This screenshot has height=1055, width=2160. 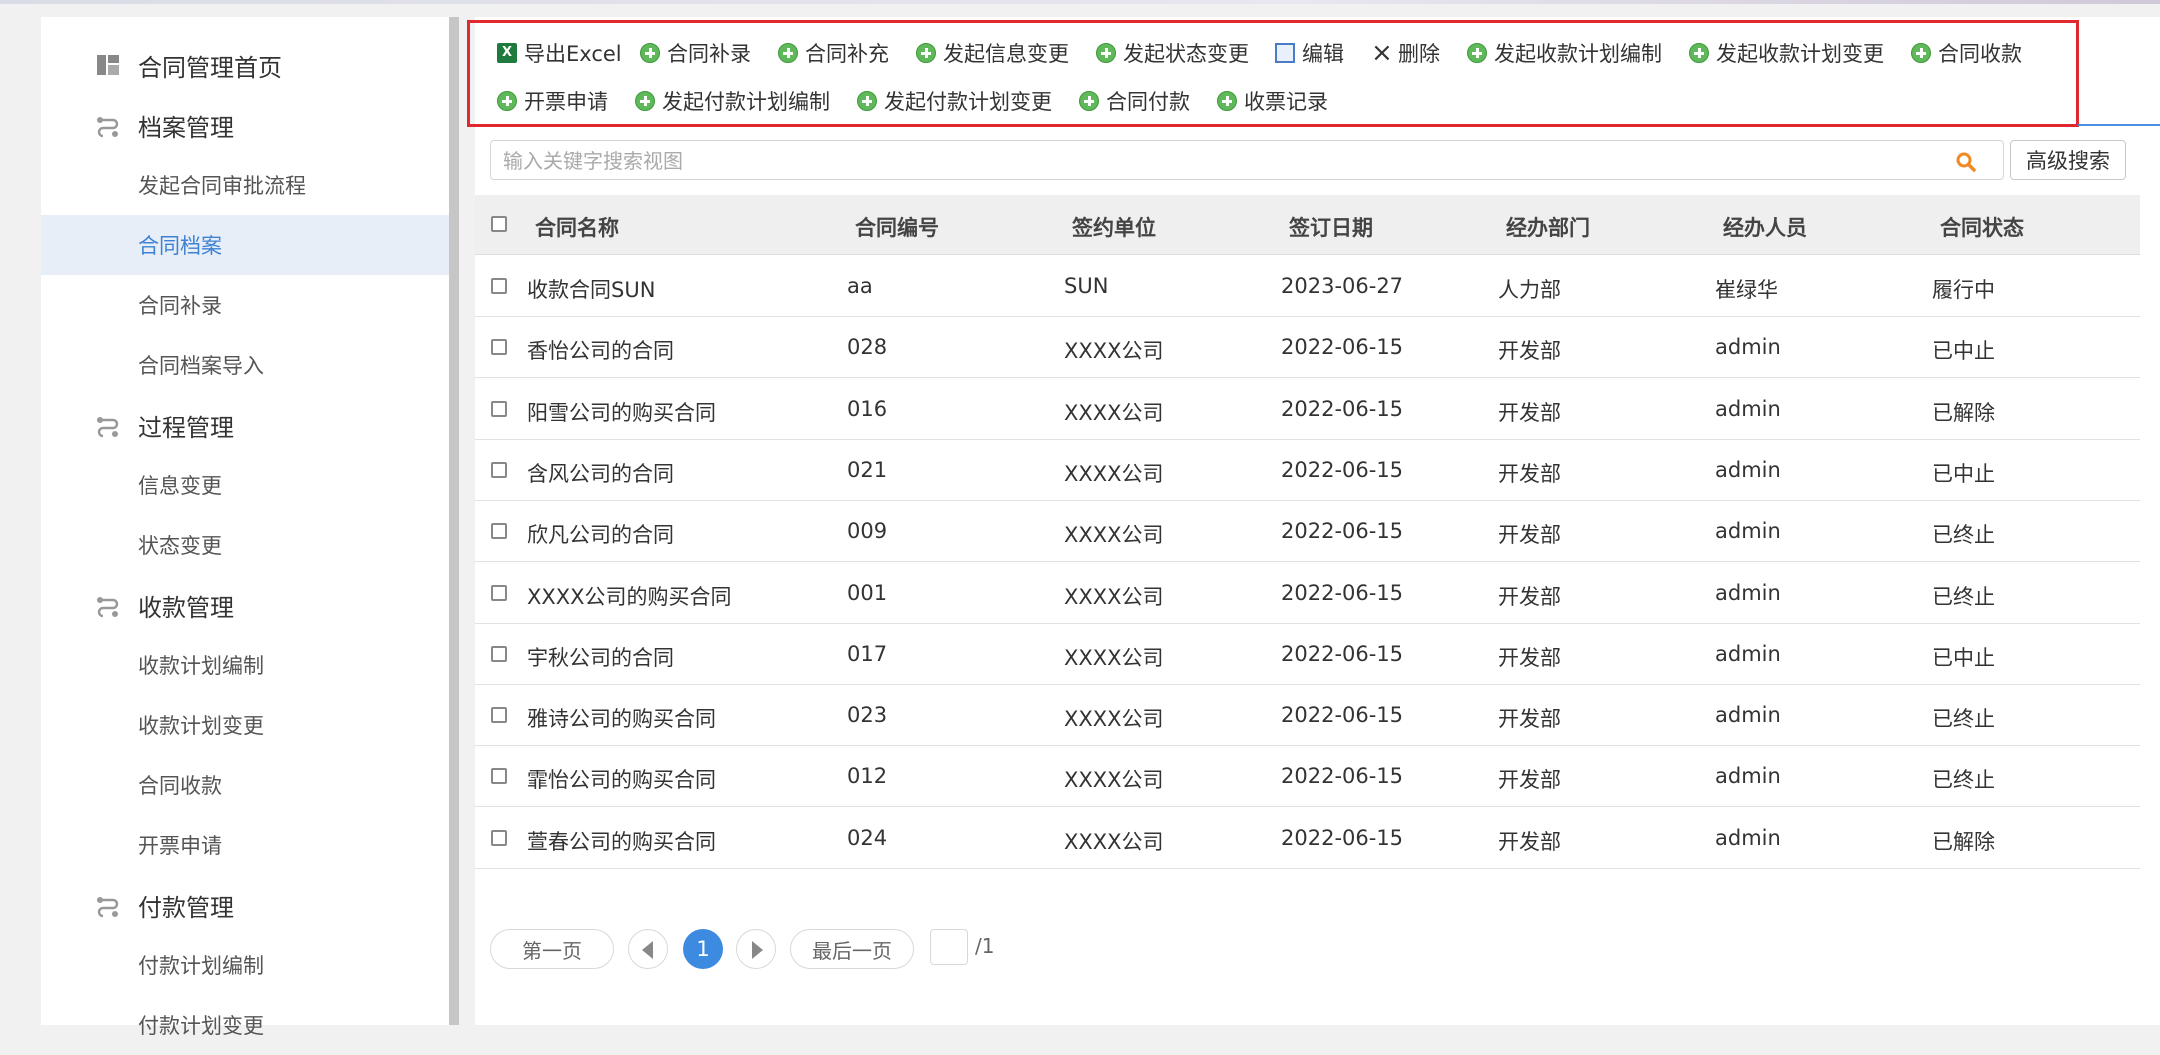 What do you see at coordinates (1982, 227) in the screenshot?
I see `header-contract-status: 合同状态` at bounding box center [1982, 227].